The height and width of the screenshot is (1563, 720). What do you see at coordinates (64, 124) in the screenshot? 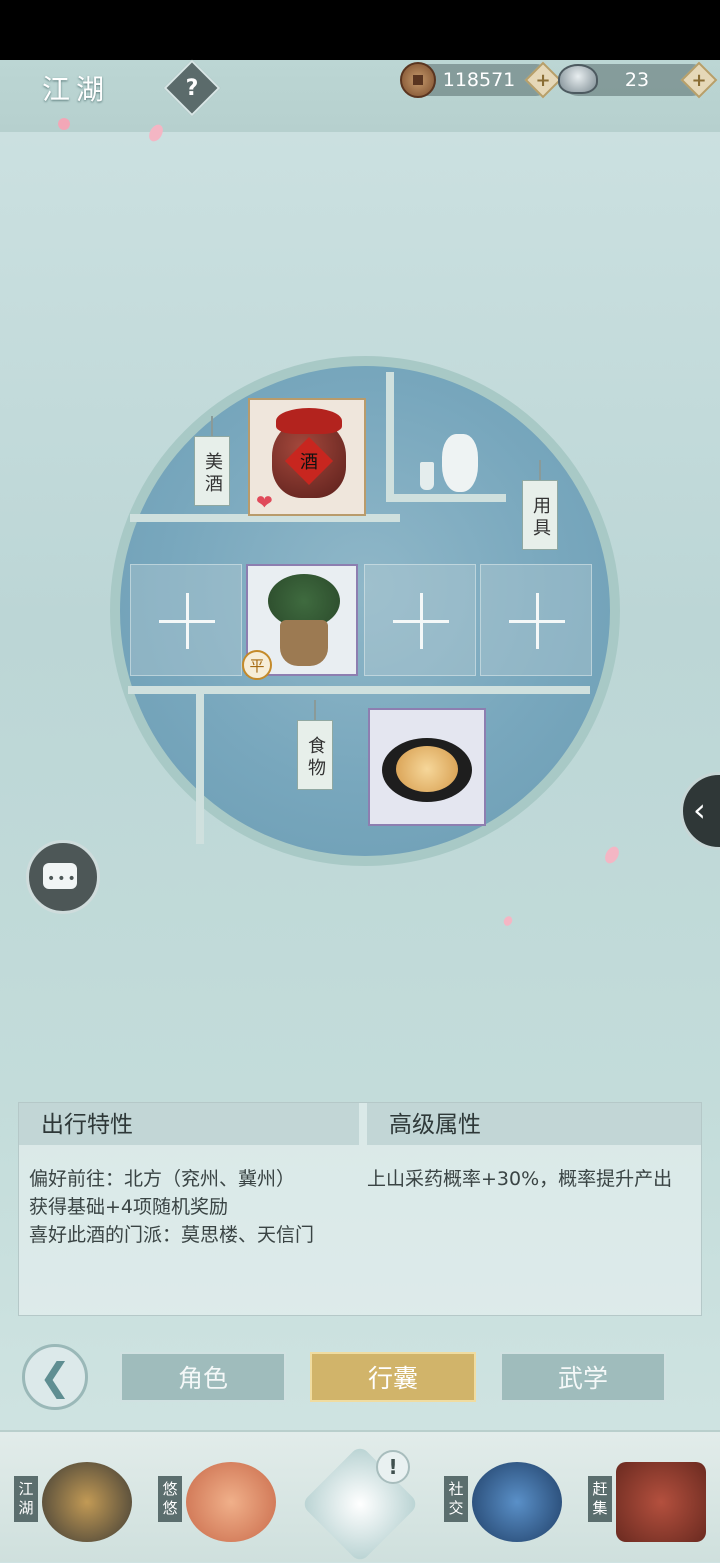
I see `blossom-decoration` at bounding box center [64, 124].